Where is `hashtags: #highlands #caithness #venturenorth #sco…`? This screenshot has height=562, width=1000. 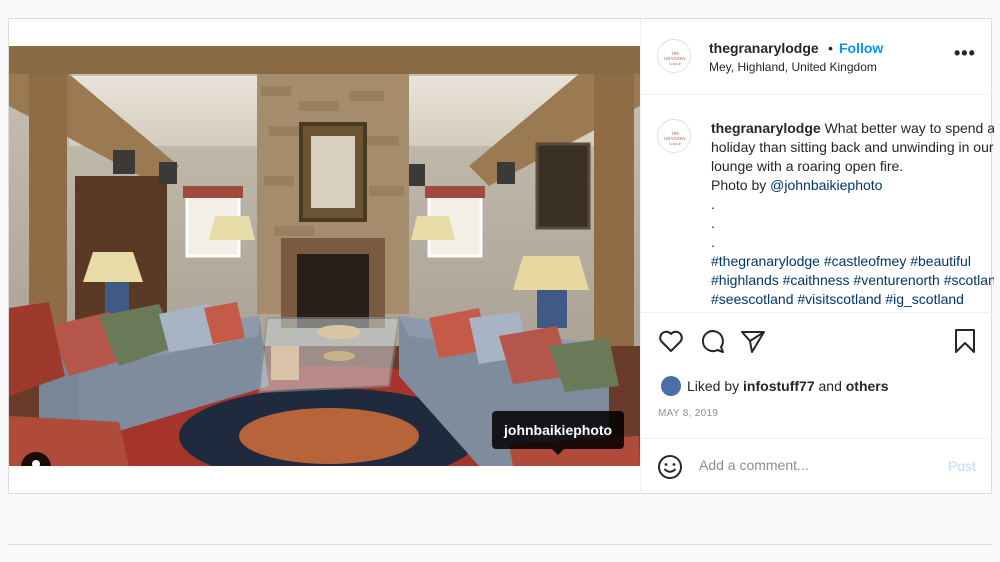 hashtags: #highlands #caithness #venturenorth #sco… is located at coordinates (852, 280).